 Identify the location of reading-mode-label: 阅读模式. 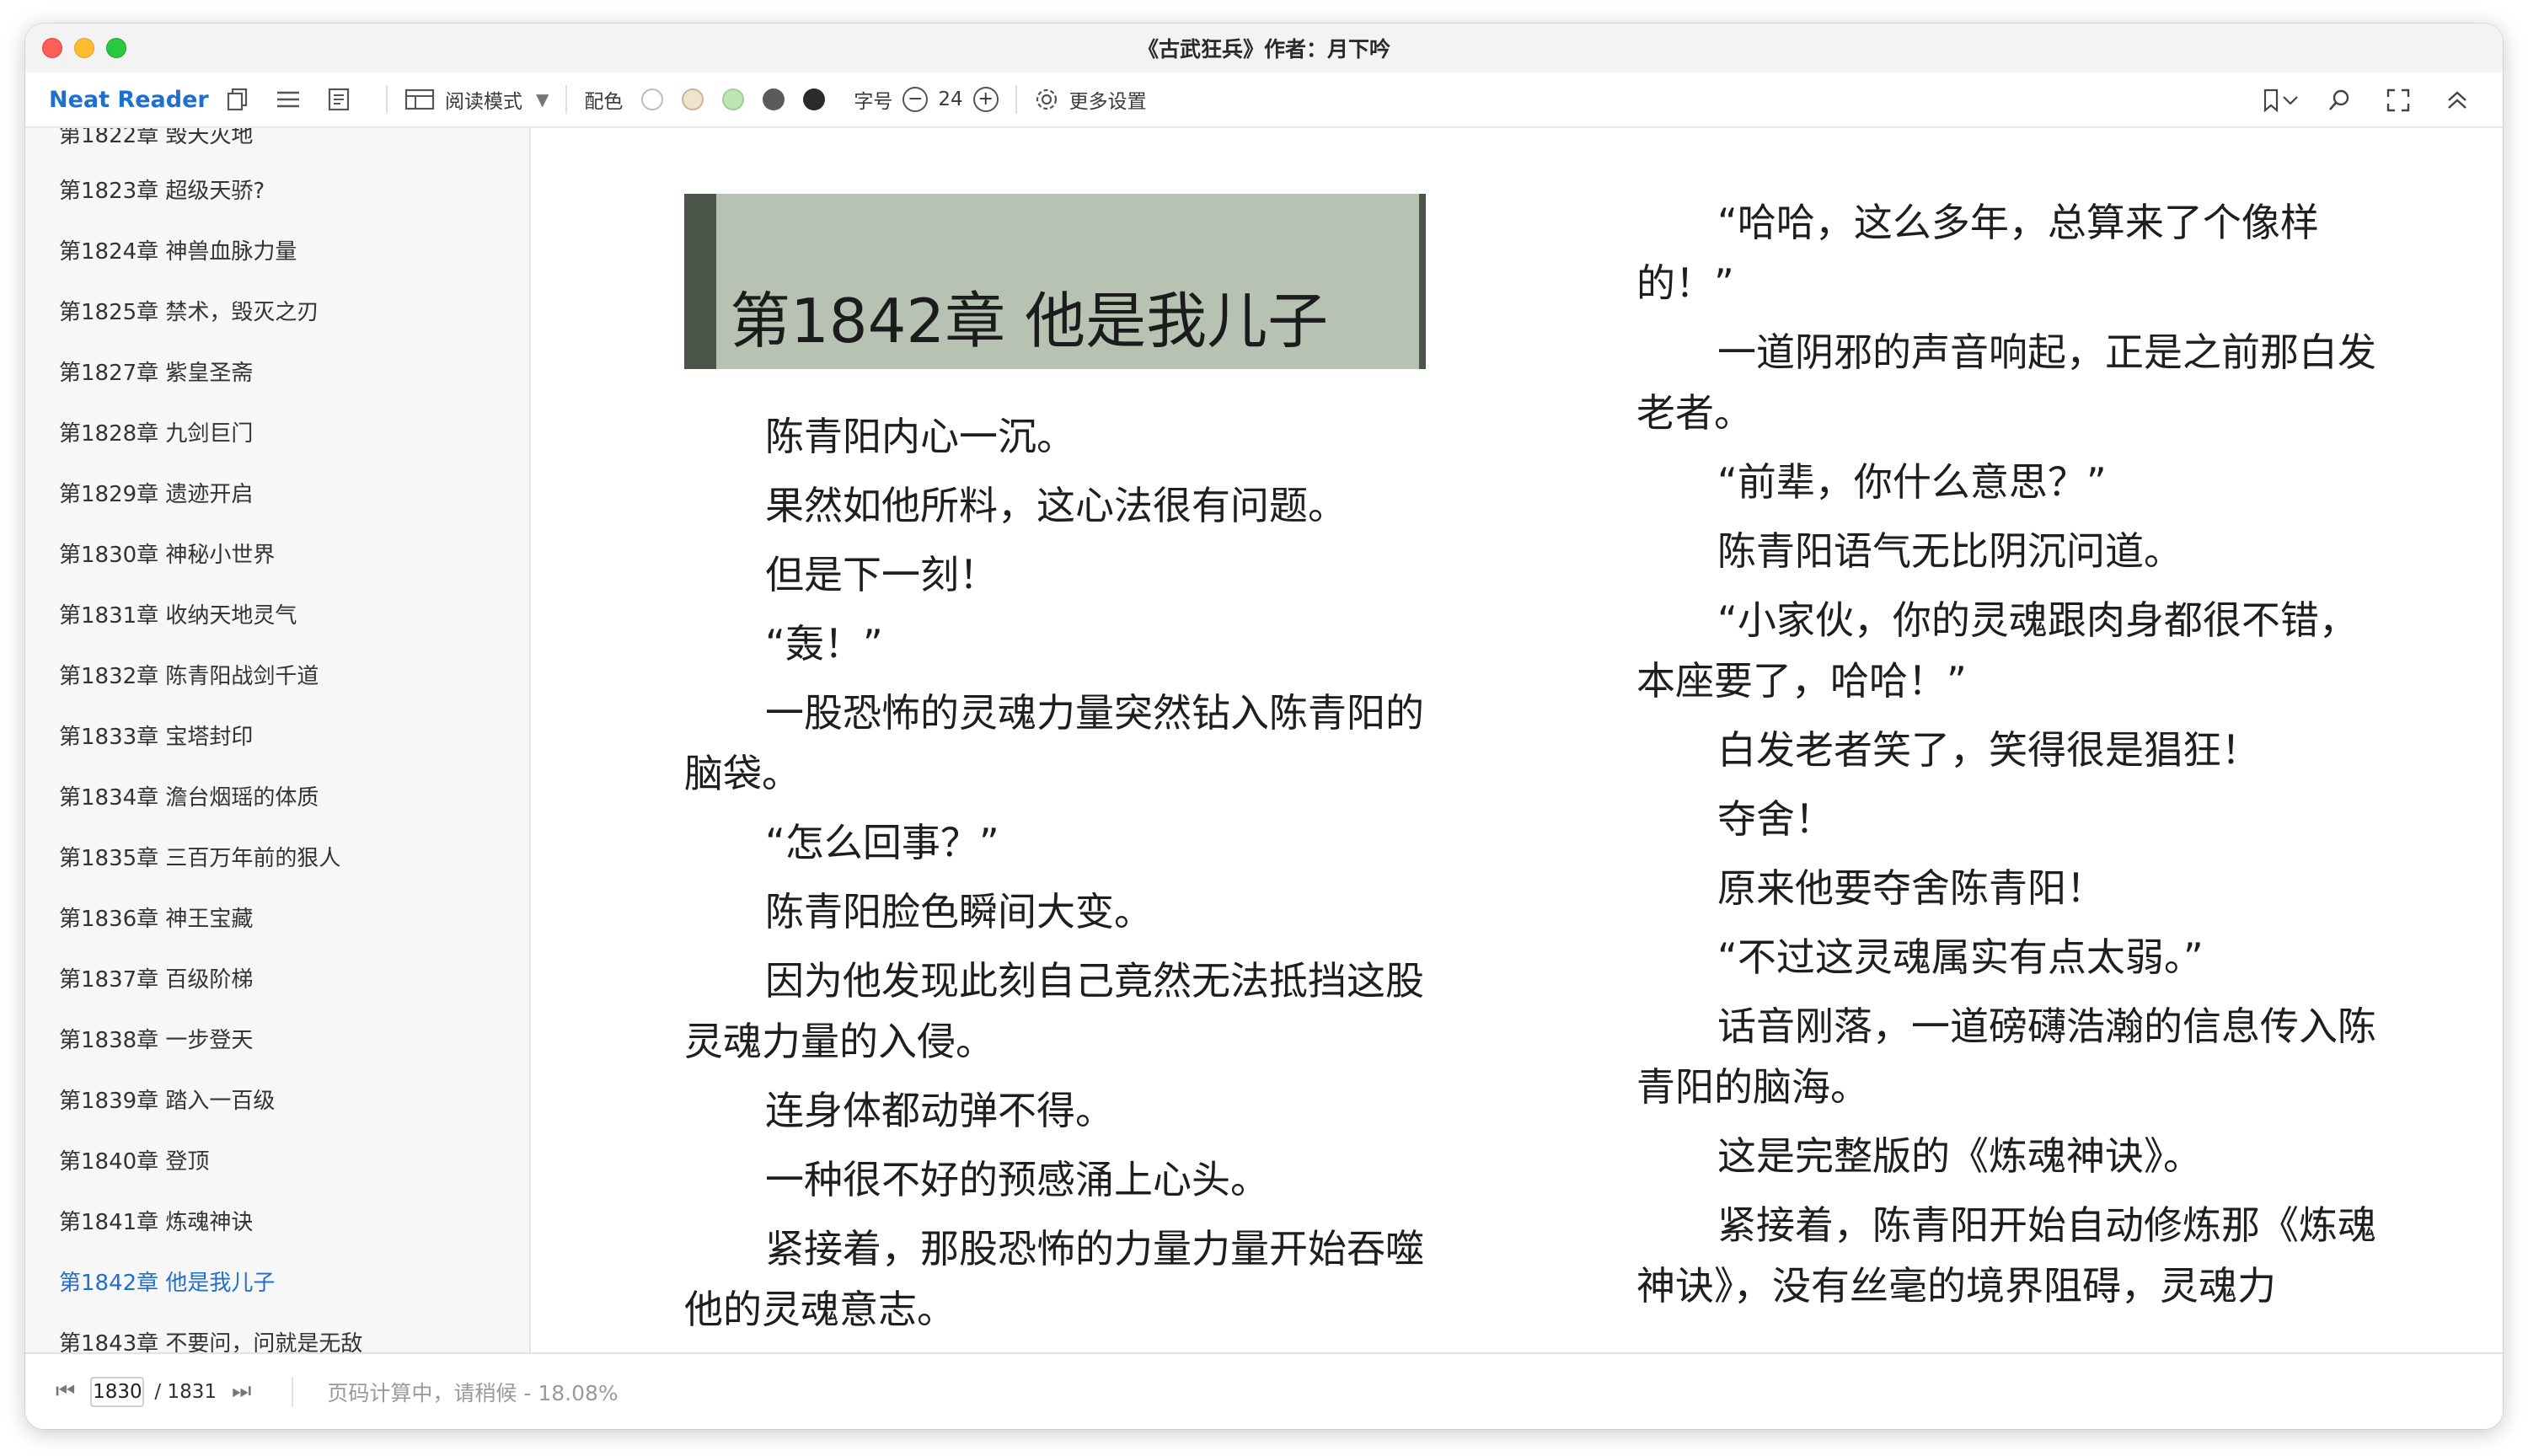
(484, 102).